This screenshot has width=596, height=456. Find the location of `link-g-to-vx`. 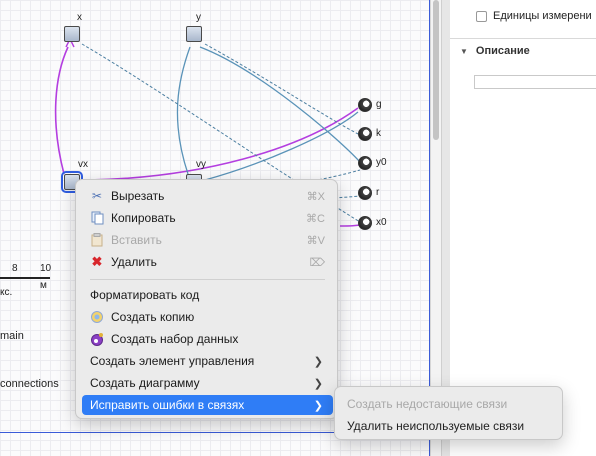

link-g-to-vx is located at coordinates (223, 144).